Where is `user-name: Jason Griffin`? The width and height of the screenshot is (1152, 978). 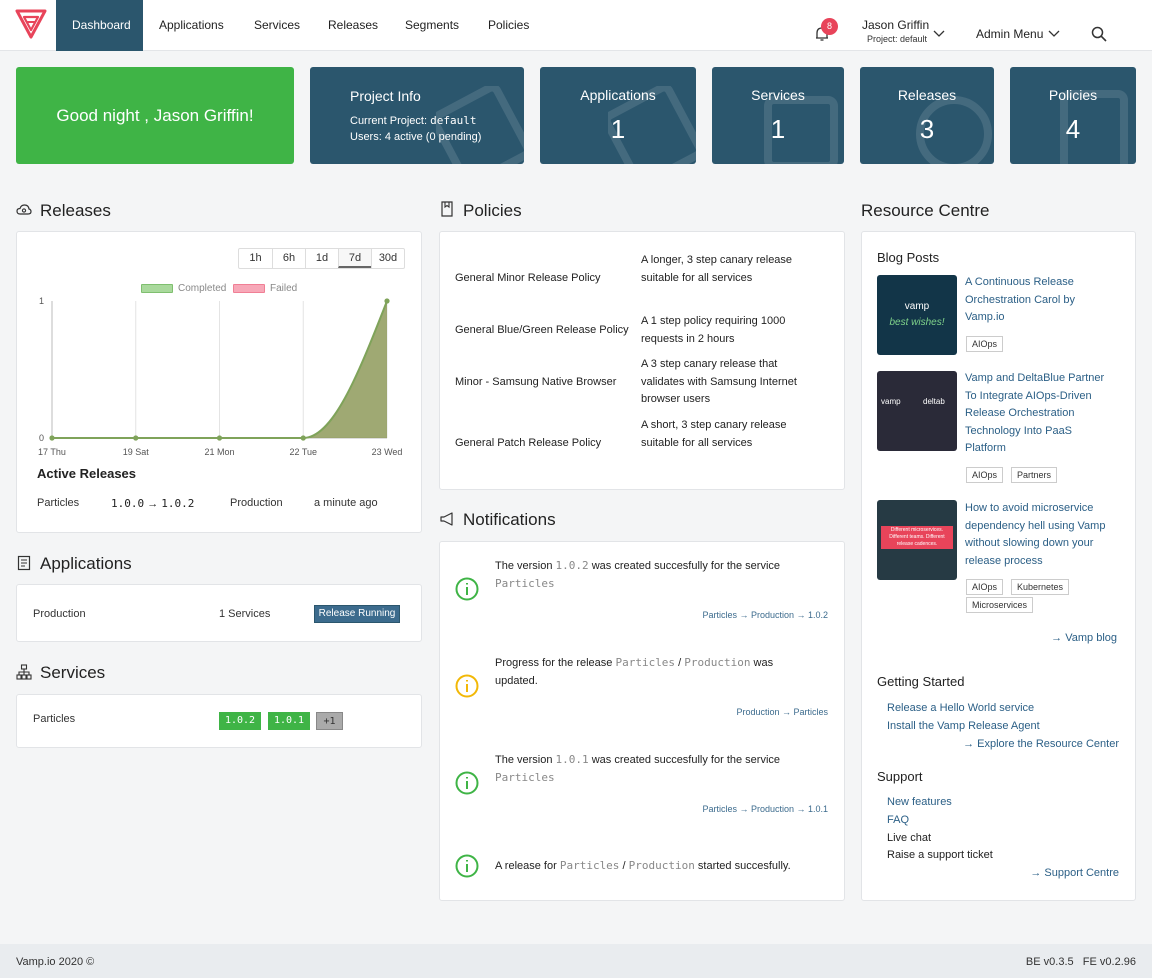 user-name: Jason Griffin is located at coordinates (895, 25).